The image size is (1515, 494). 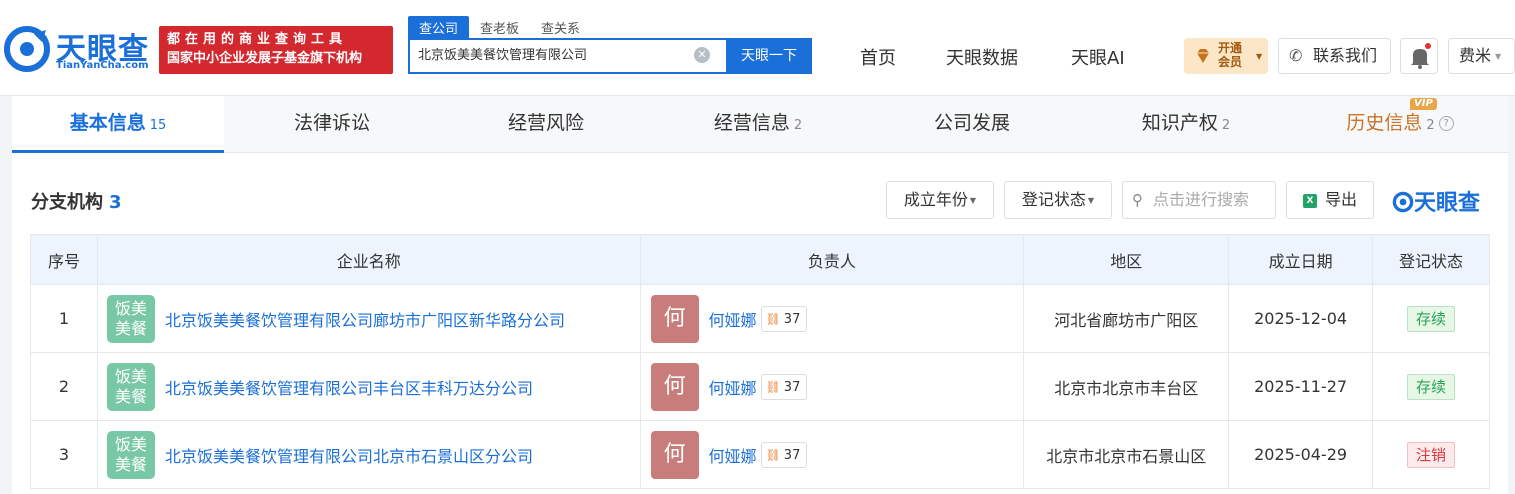 I want to click on row-date: 2025-11-27, so click(x=1301, y=386).